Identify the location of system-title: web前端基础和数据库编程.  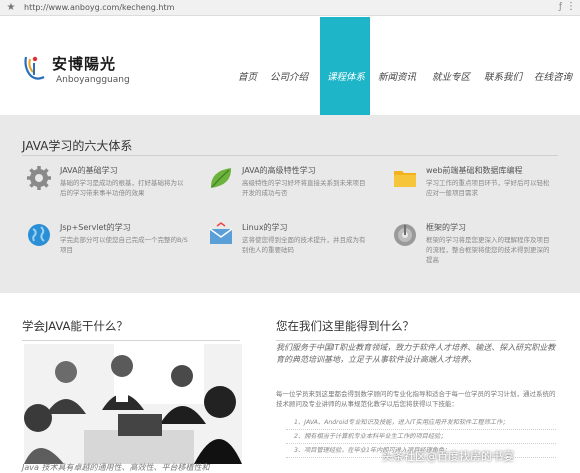
(474, 170).